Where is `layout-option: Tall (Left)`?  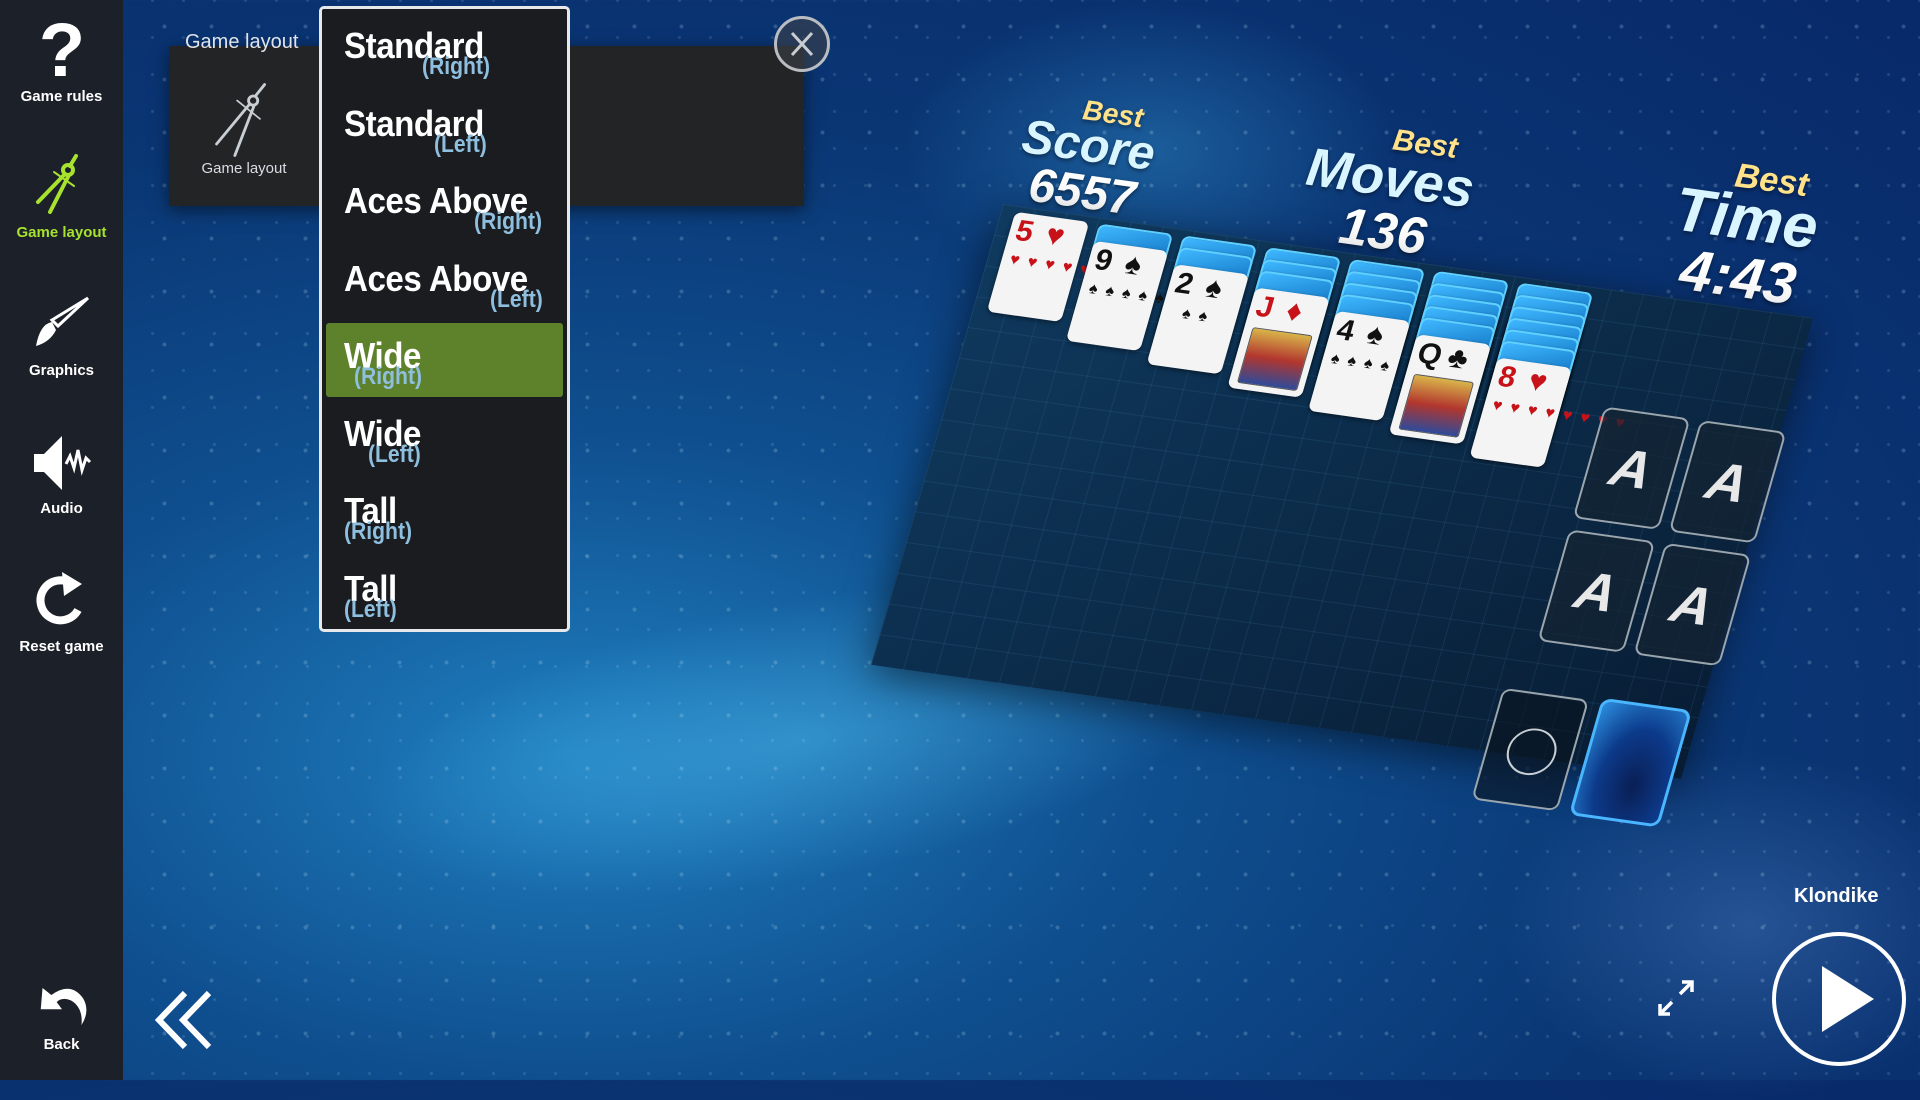 layout-option: Tall (Left) is located at coordinates (444, 593).